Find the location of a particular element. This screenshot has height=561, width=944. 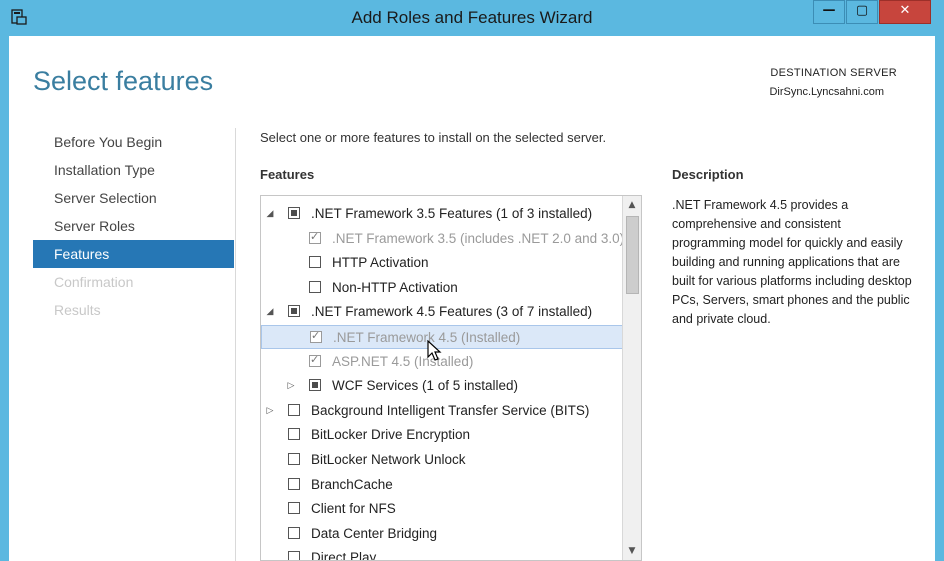

nav-divider is located at coordinates (235, 344).